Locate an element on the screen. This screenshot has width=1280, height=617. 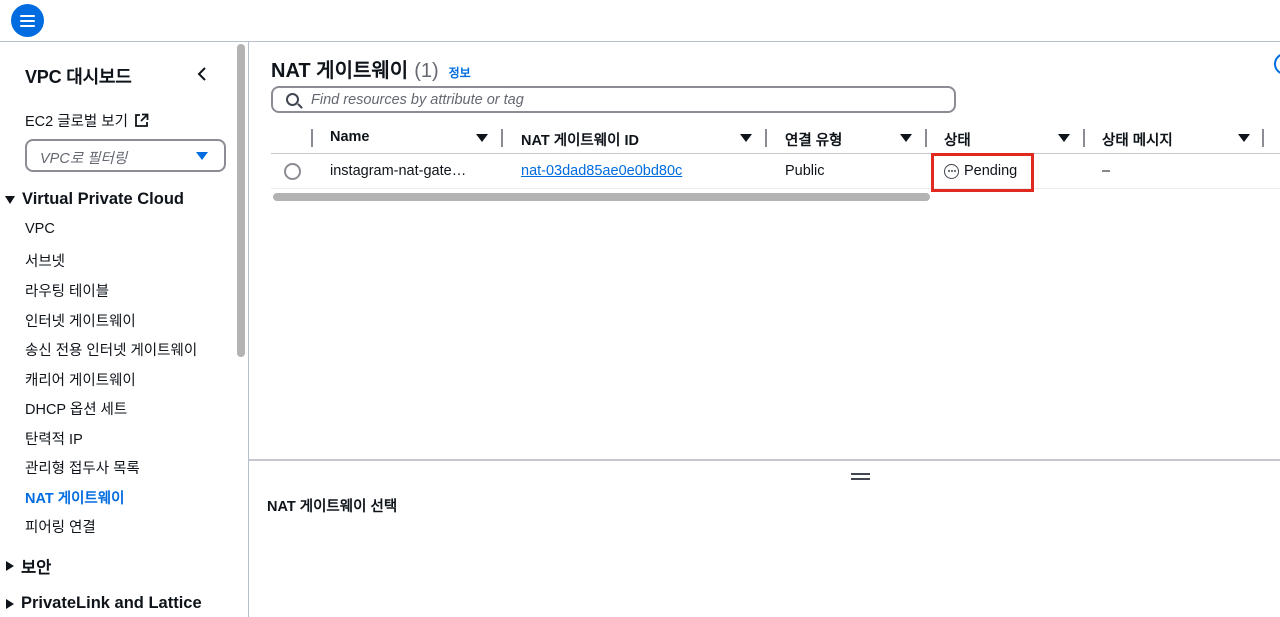
column-header-id: NAT 게이트웨이 ID is located at coordinates (580, 139).